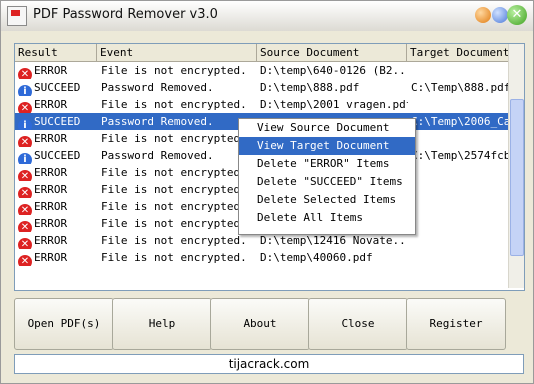  Describe the element at coordinates (459, 52) in the screenshot. I see `column-header-target: Target Document` at that location.